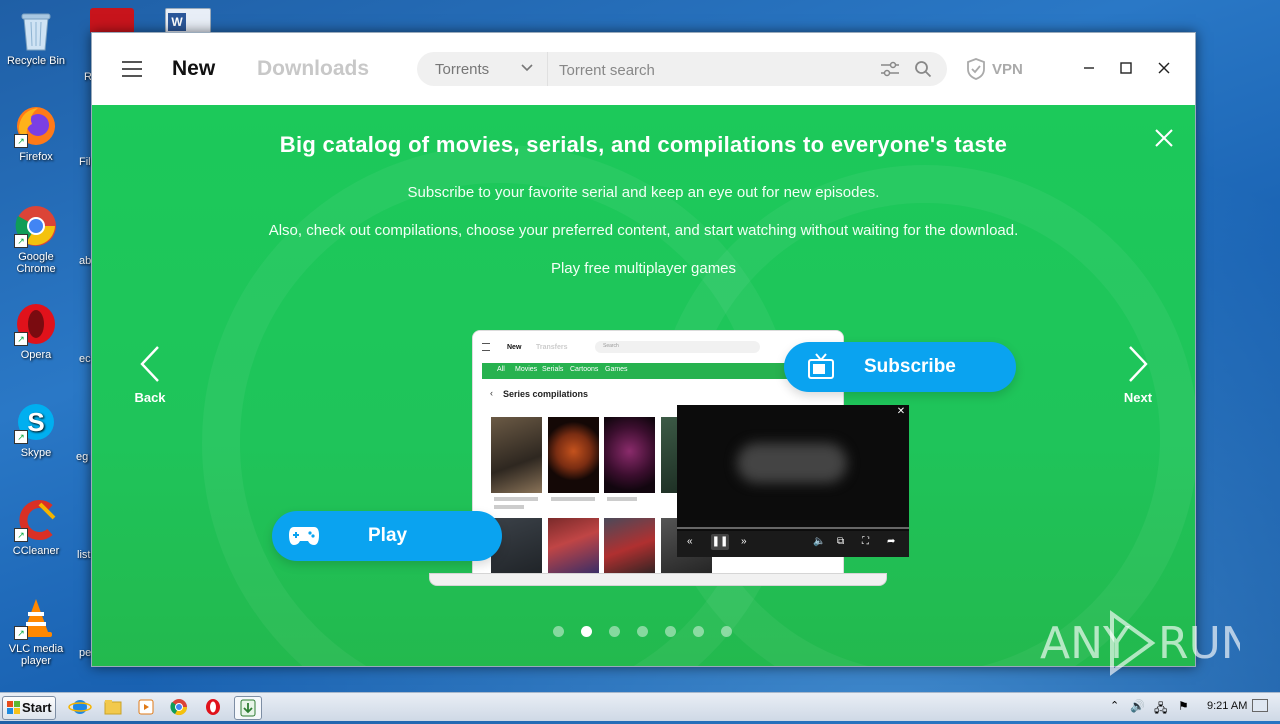 This screenshot has width=1280, height=724. I want to click on tab-downloads: Downloads, so click(313, 69).